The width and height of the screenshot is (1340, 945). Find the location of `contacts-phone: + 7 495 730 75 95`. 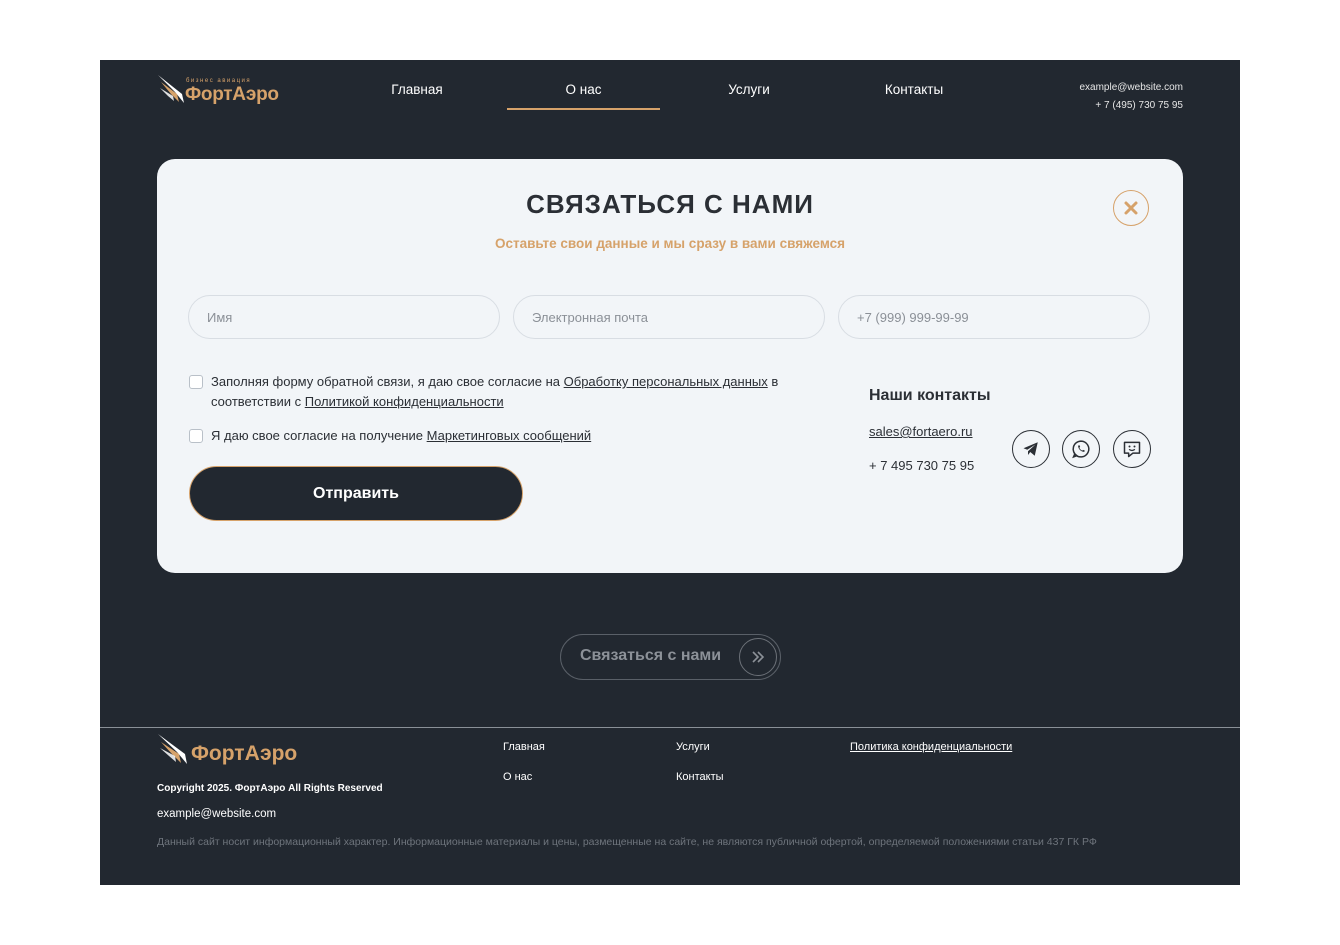

contacts-phone: + 7 495 730 75 95 is located at coordinates (921, 465).